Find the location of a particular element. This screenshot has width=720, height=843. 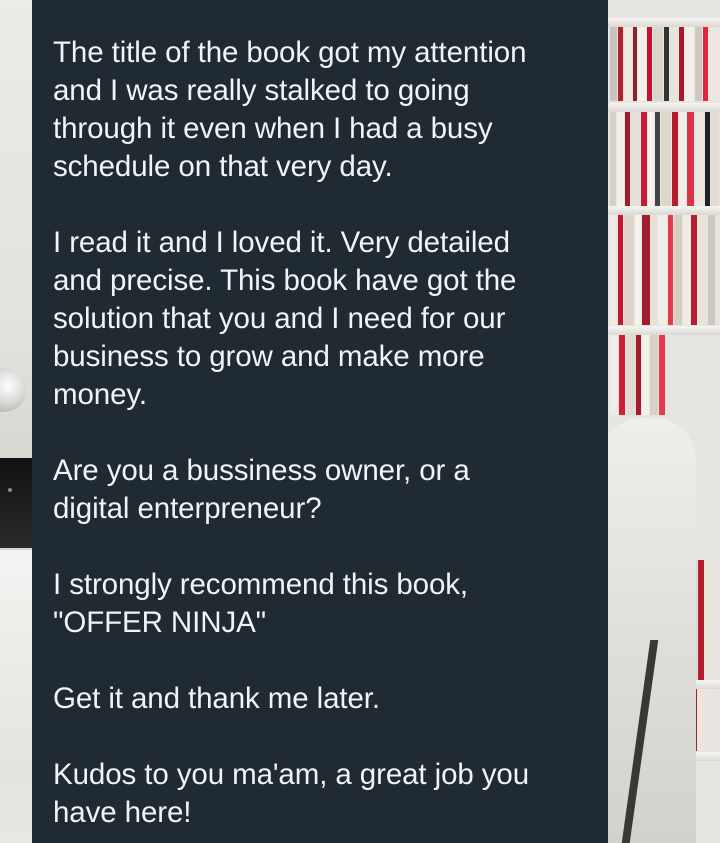

room-wall-left is located at coordinates (17, 421).